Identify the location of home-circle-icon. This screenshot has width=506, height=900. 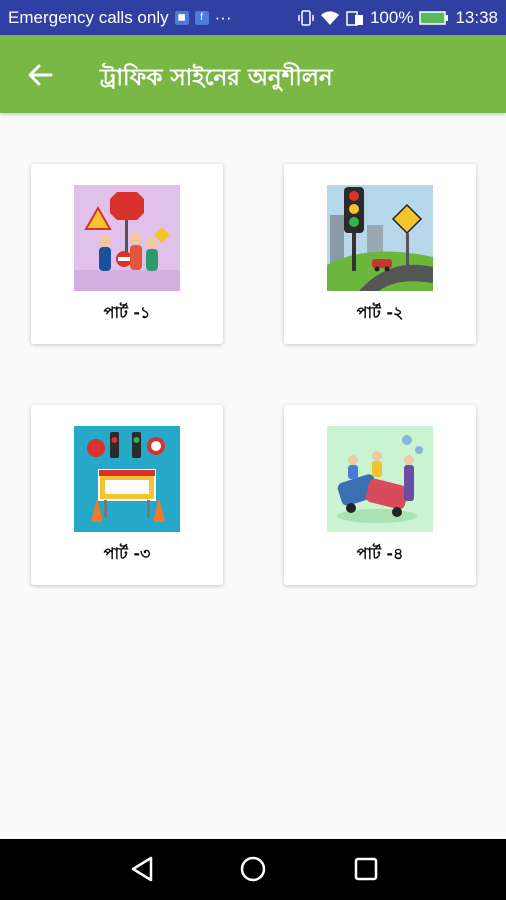
(253, 869).